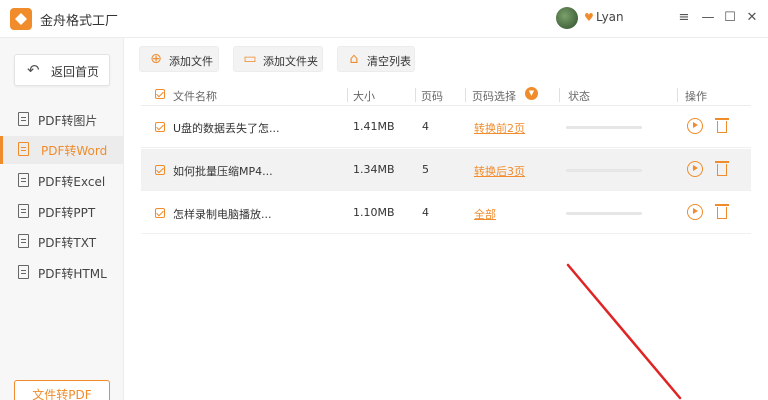  I want to click on add-folder-label: 添加文件夹, so click(290, 61).